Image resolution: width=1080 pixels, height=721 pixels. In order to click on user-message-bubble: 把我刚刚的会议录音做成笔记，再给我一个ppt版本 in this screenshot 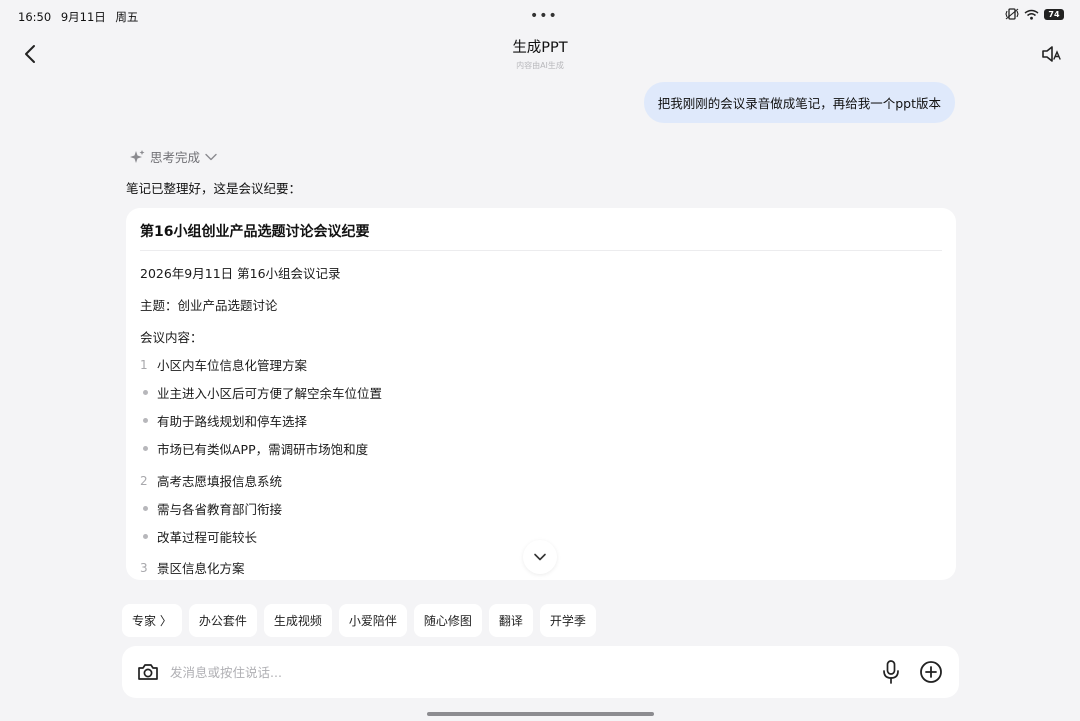, I will do `click(799, 102)`.